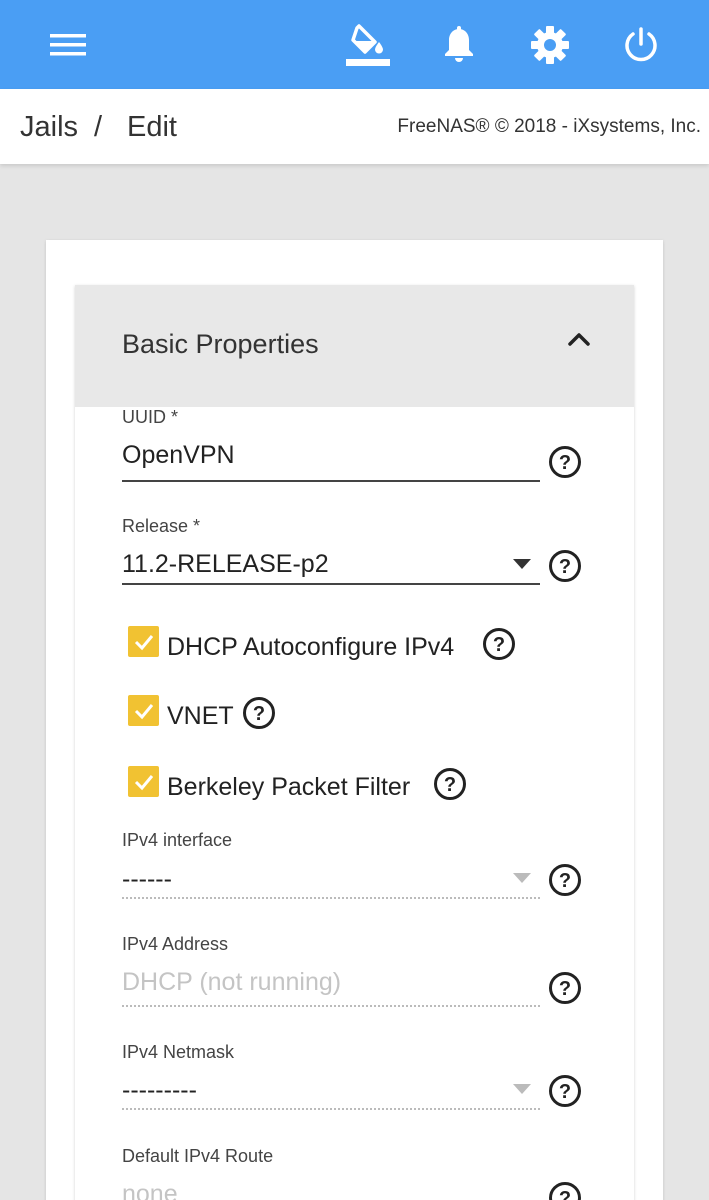 The width and height of the screenshot is (709, 1200). What do you see at coordinates (150, 1190) in the screenshot?
I see `default-route-input: none` at bounding box center [150, 1190].